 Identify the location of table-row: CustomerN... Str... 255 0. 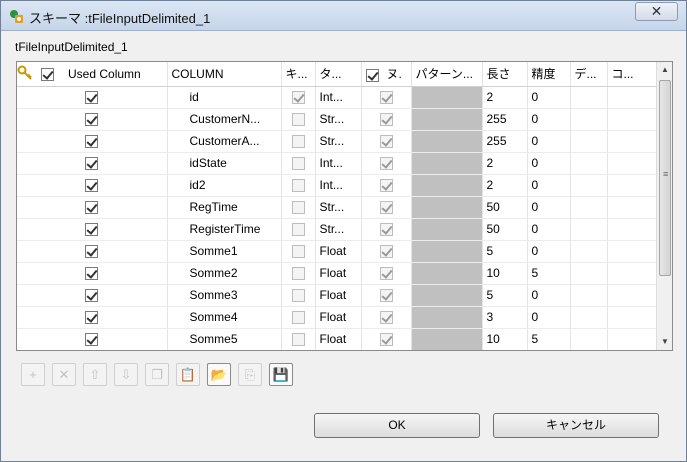
(337, 119).